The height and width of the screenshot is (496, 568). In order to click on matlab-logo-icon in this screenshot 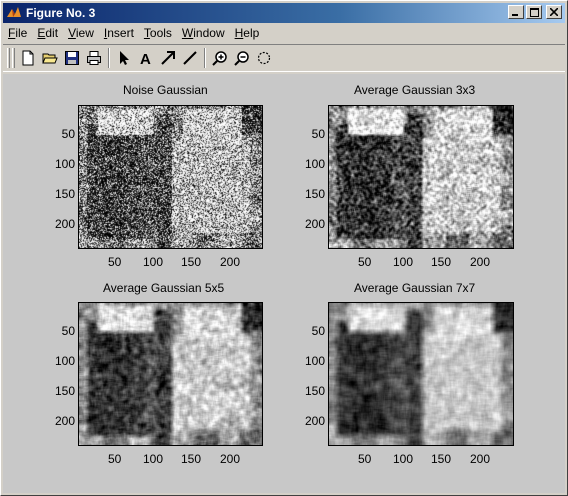, I will do `click(14, 12)`.